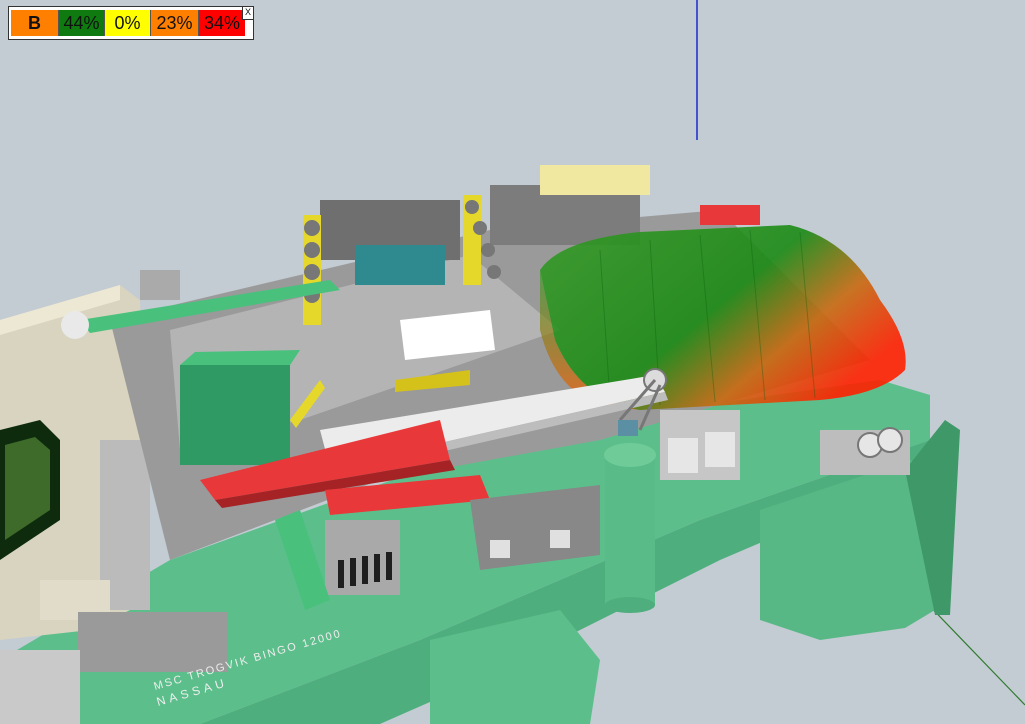 This screenshot has width=1025, height=724. What do you see at coordinates (222, 23) in the screenshot?
I see `legend-red-value: 34%` at bounding box center [222, 23].